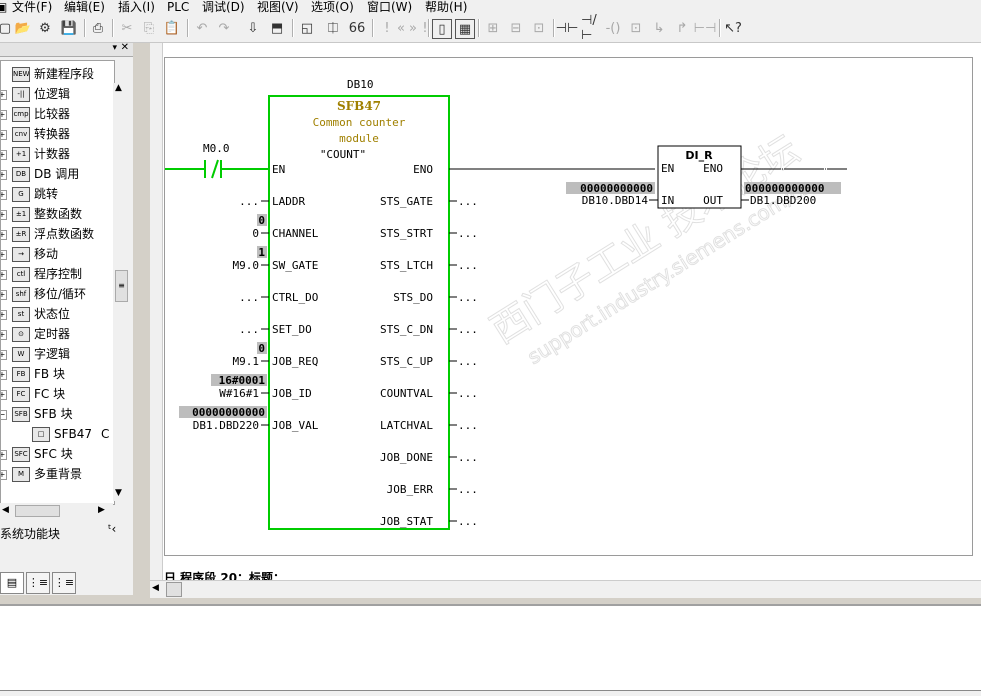 This screenshot has height=697, width=981. What do you see at coordinates (682, 28) in the screenshot?
I see `close-branch-up-icon: ↱` at bounding box center [682, 28].